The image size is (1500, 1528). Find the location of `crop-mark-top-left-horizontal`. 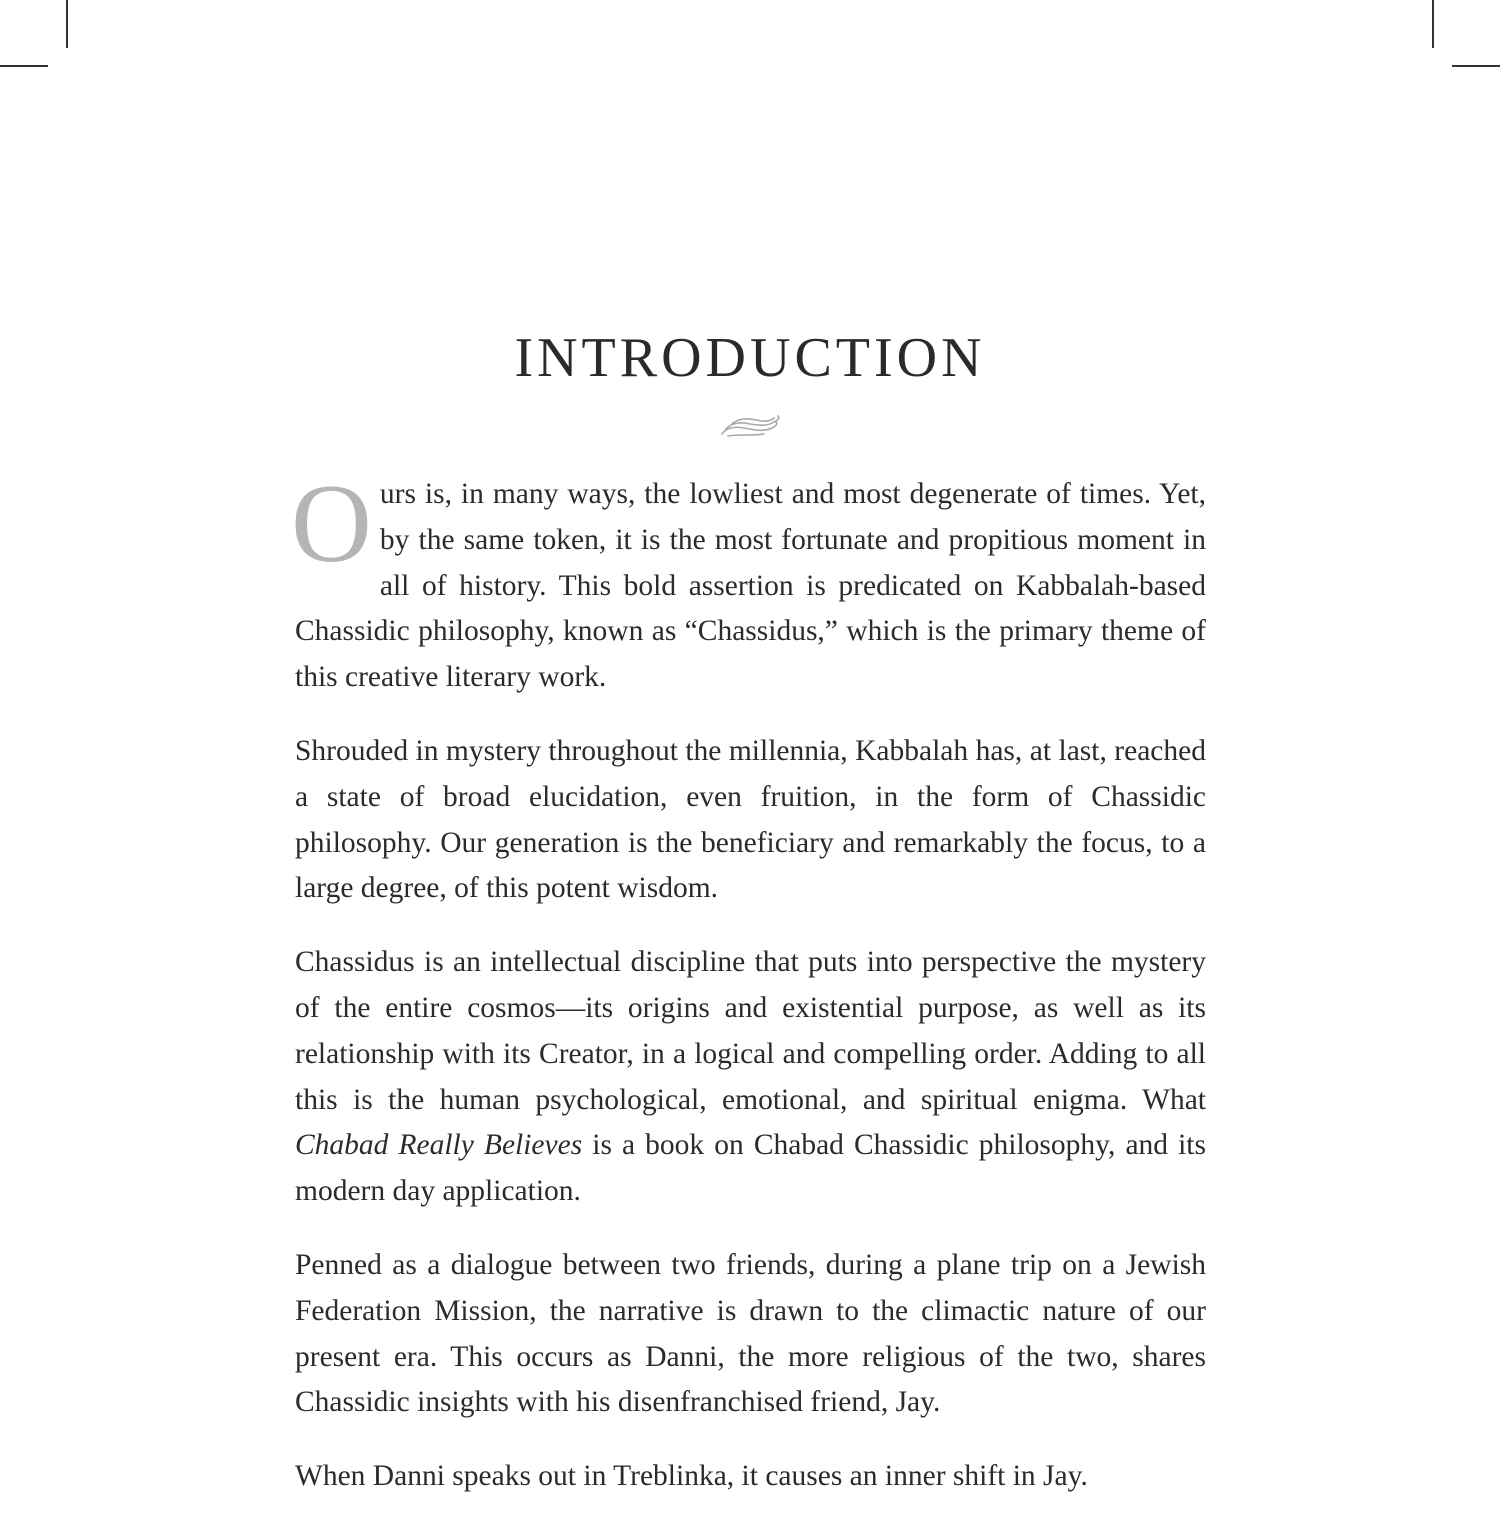

crop-mark-top-left-horizontal is located at coordinates (24, 66).